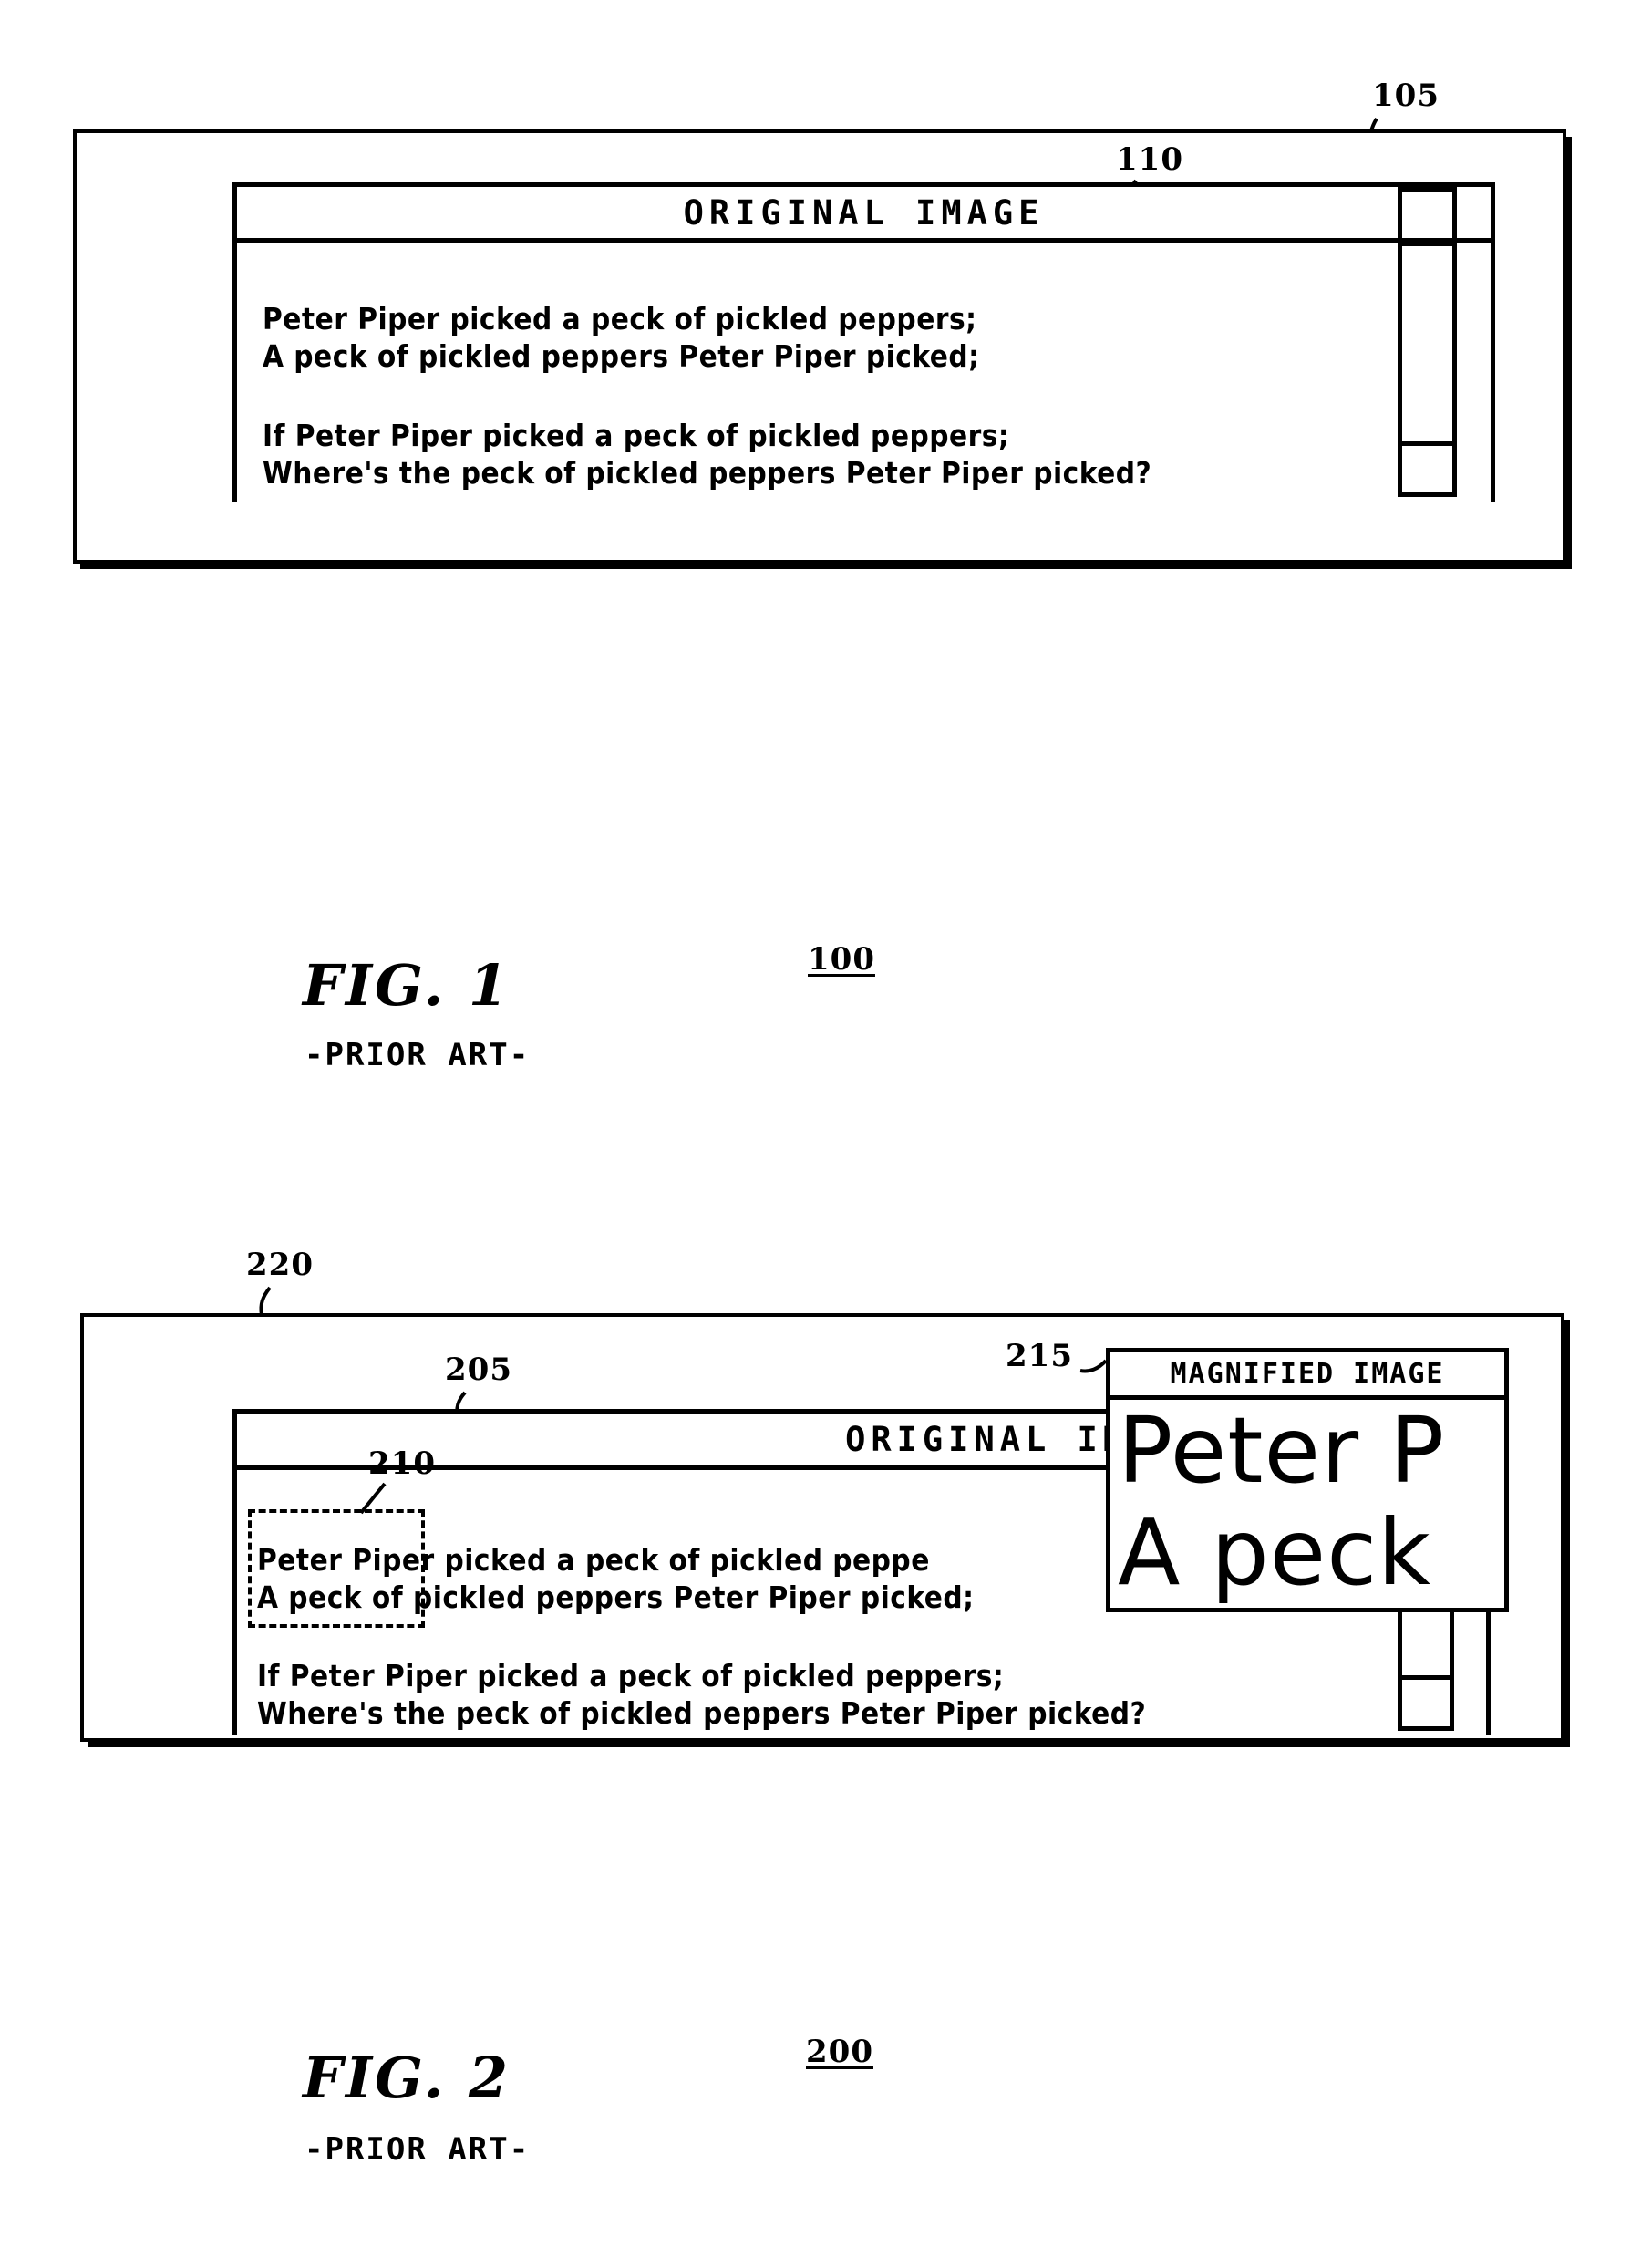  I want to click on magnified-text-line: A peck, so click(1275, 1552).